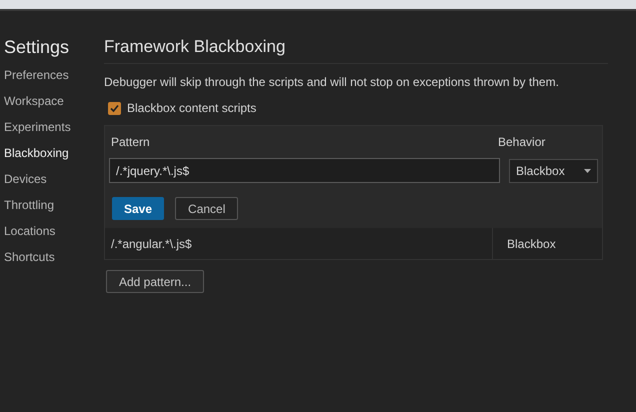  What do you see at coordinates (52, 75) in the screenshot?
I see `sidebar-item: Preferences` at bounding box center [52, 75].